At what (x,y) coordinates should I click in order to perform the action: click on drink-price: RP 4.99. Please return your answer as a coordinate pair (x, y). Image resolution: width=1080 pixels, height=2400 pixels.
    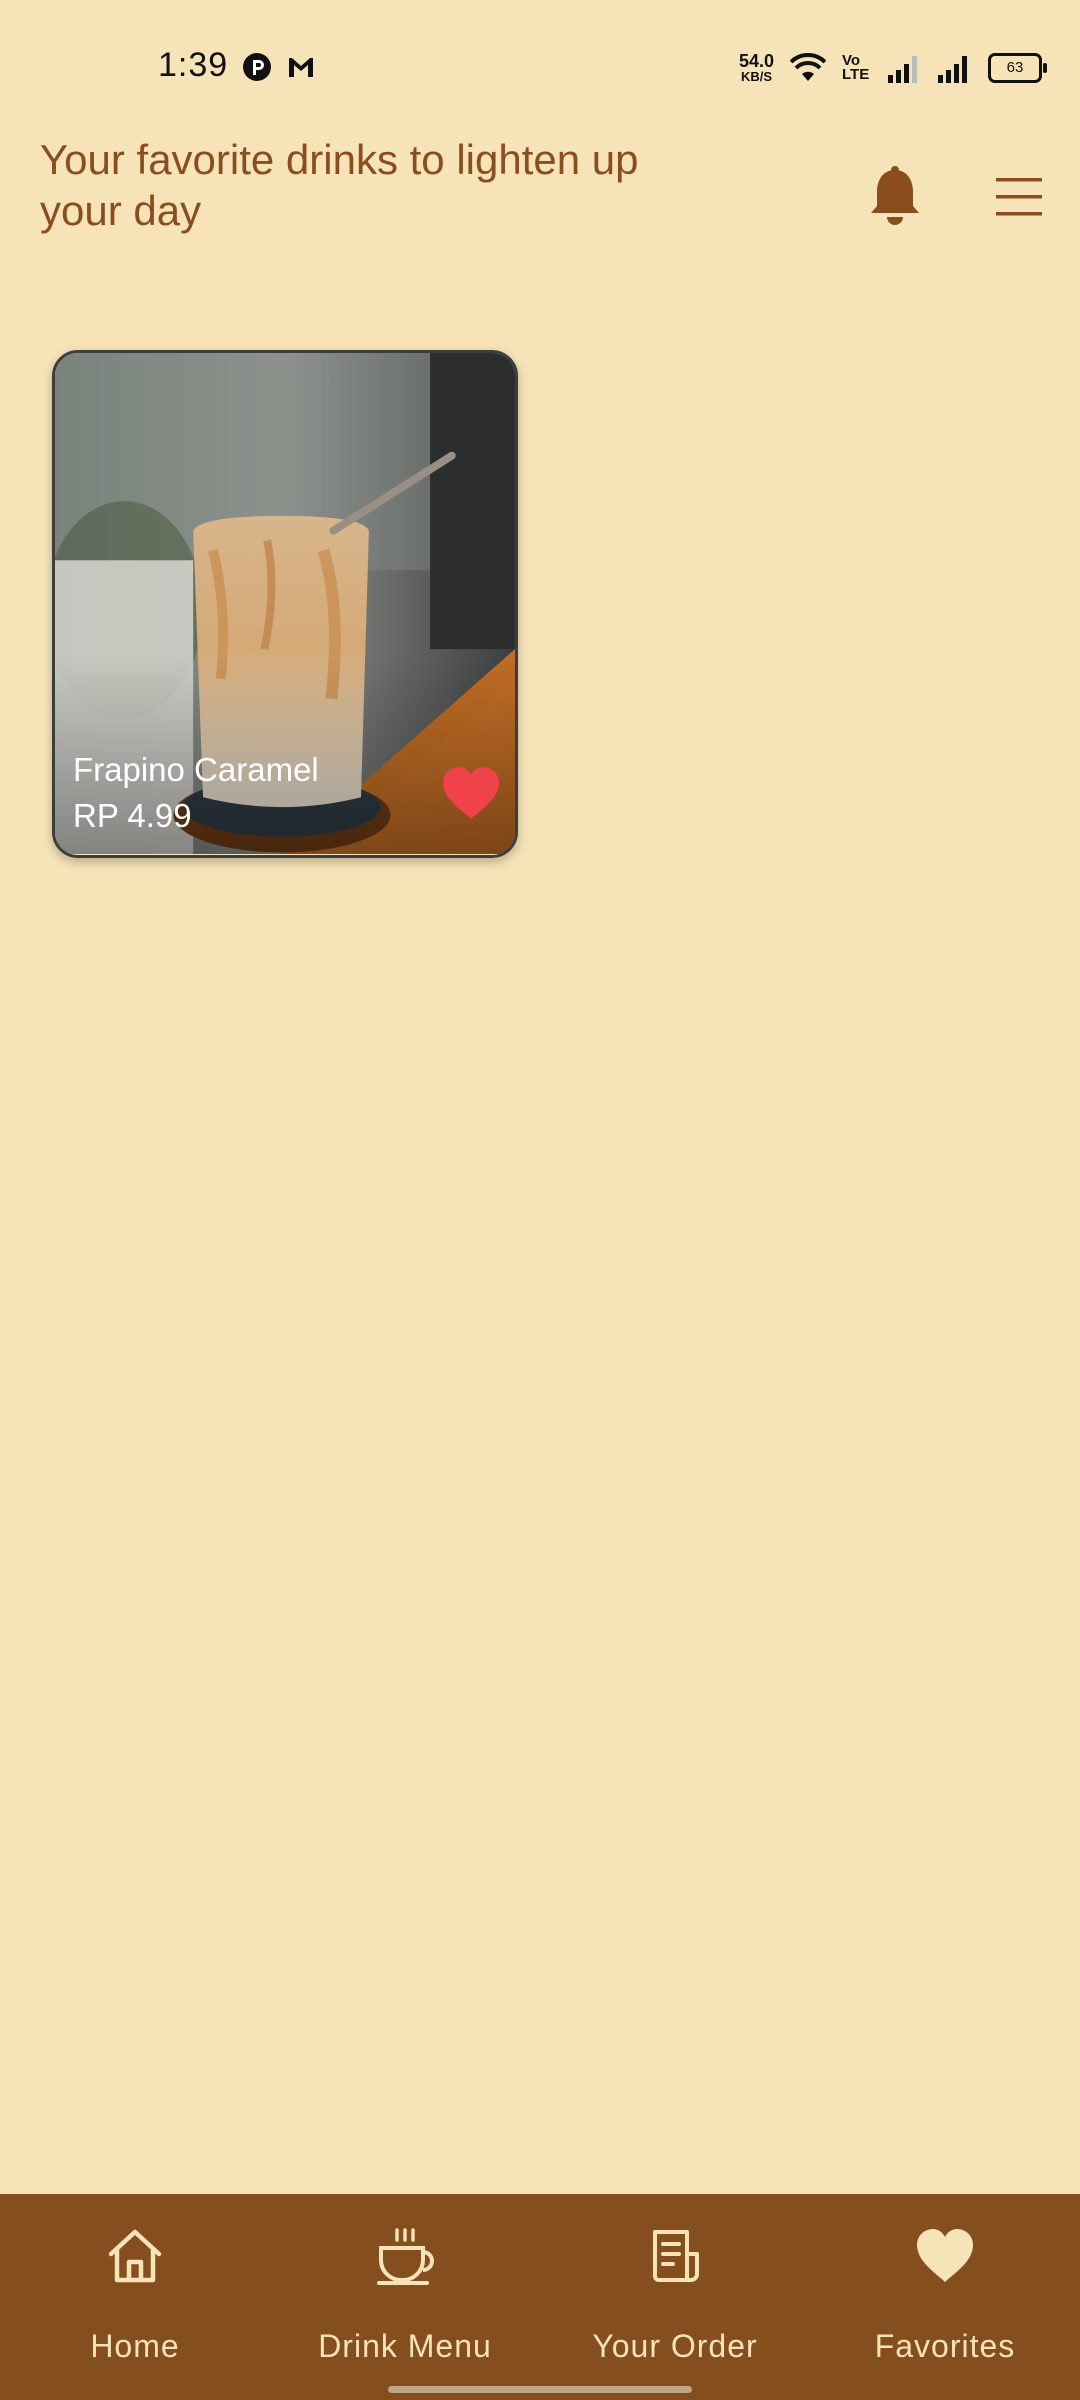
    Looking at the image, I should click on (132, 815).